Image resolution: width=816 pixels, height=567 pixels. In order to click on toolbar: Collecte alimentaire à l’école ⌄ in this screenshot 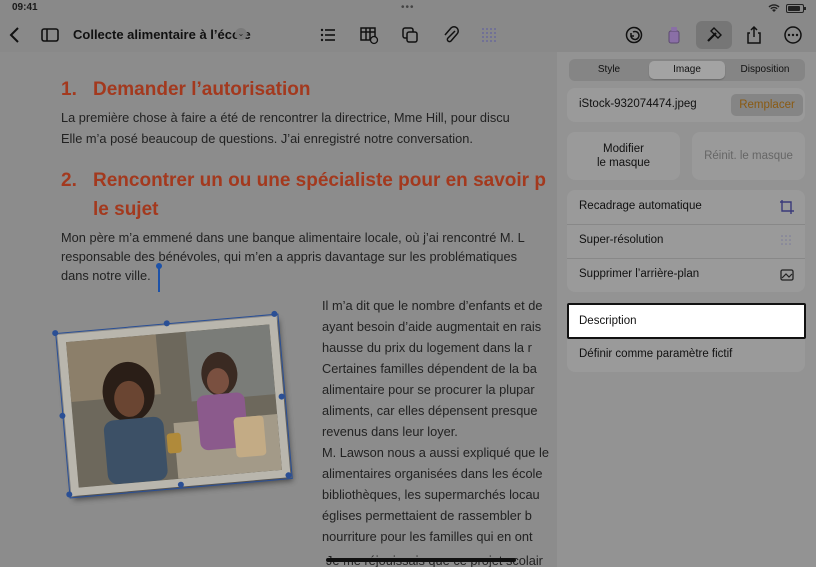, I will do `click(408, 35)`.